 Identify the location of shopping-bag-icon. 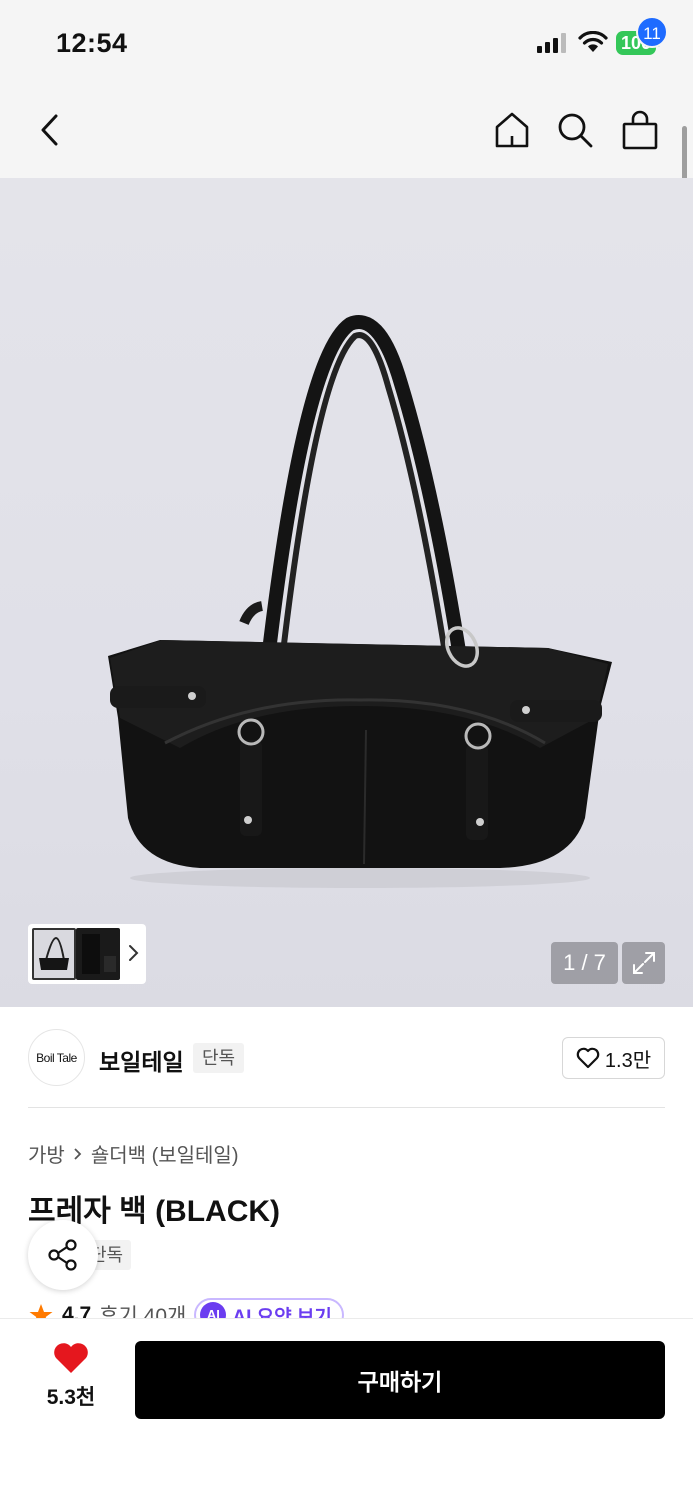
(640, 130).